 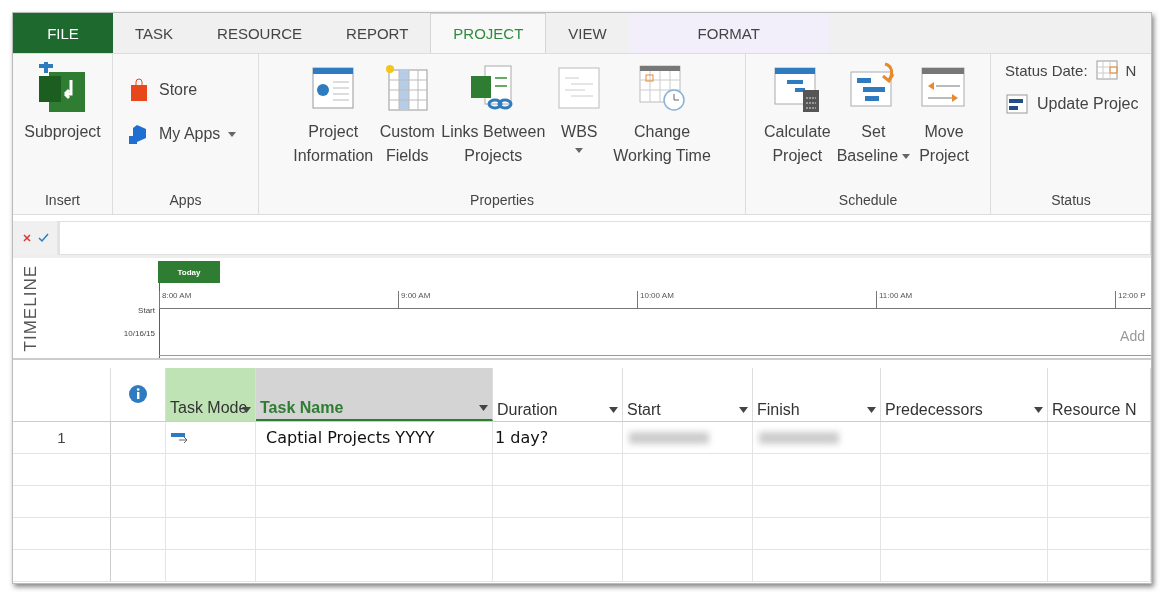 What do you see at coordinates (407, 115) in the screenshot?
I see `ribbon-button: Custom Fields` at bounding box center [407, 115].